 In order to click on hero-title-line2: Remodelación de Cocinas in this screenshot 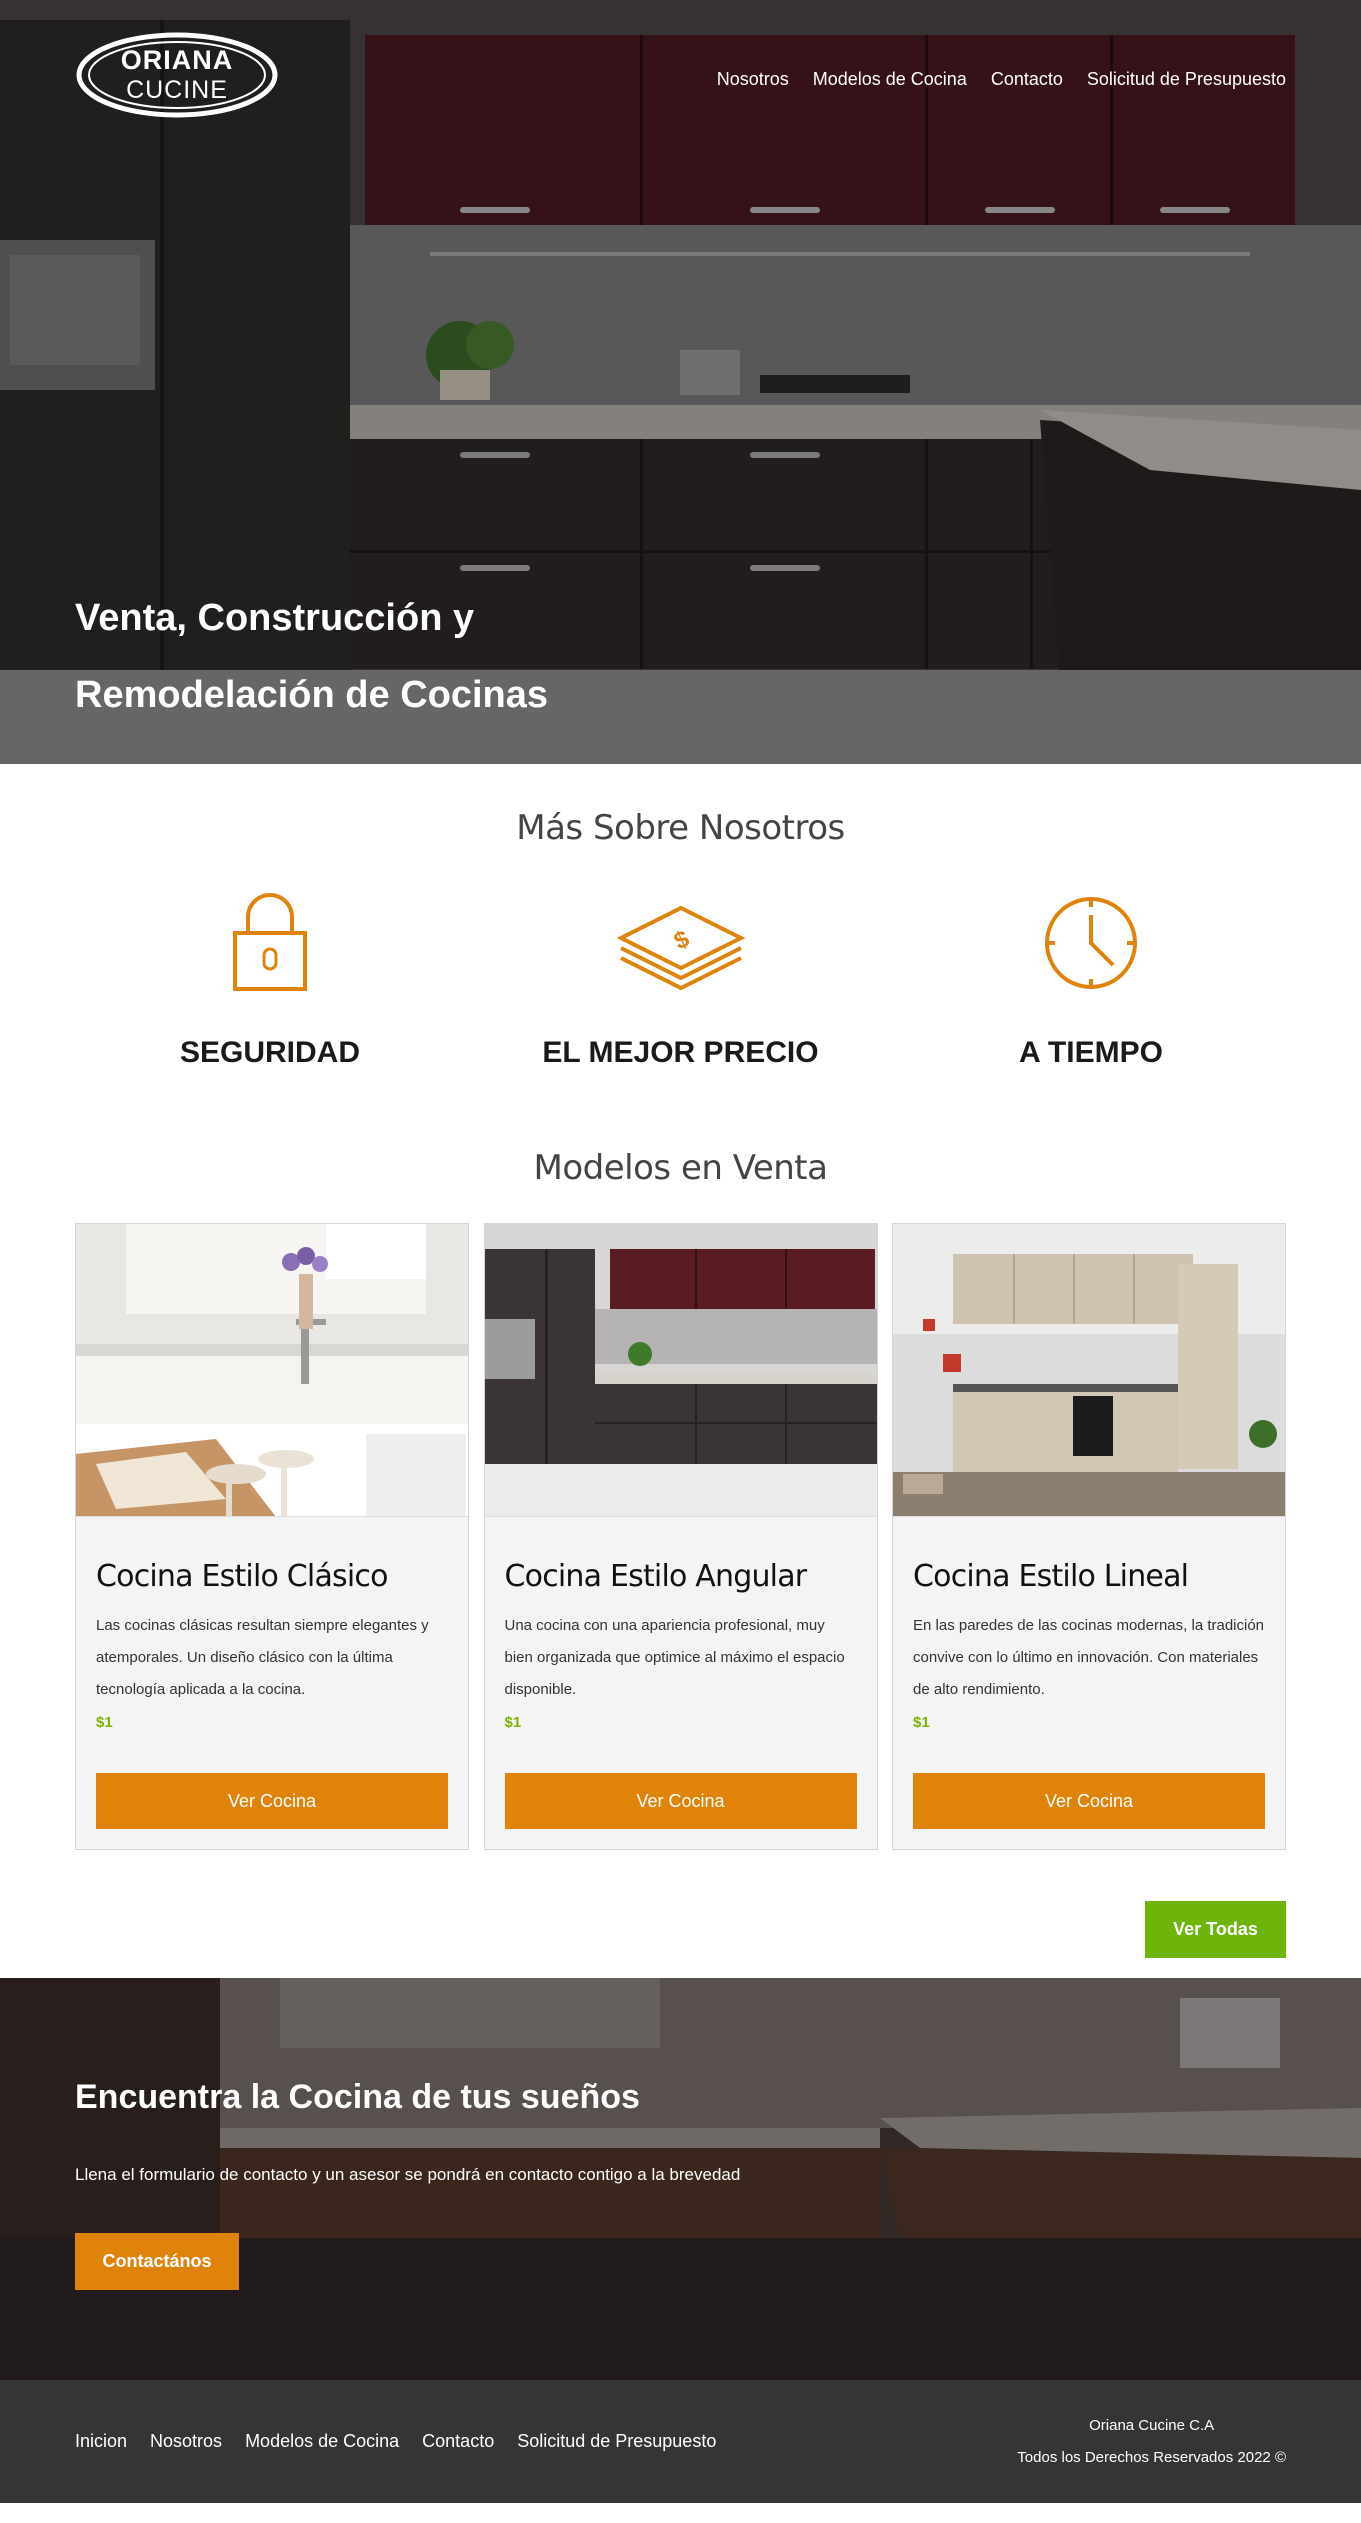, I will do `click(312, 695)`.